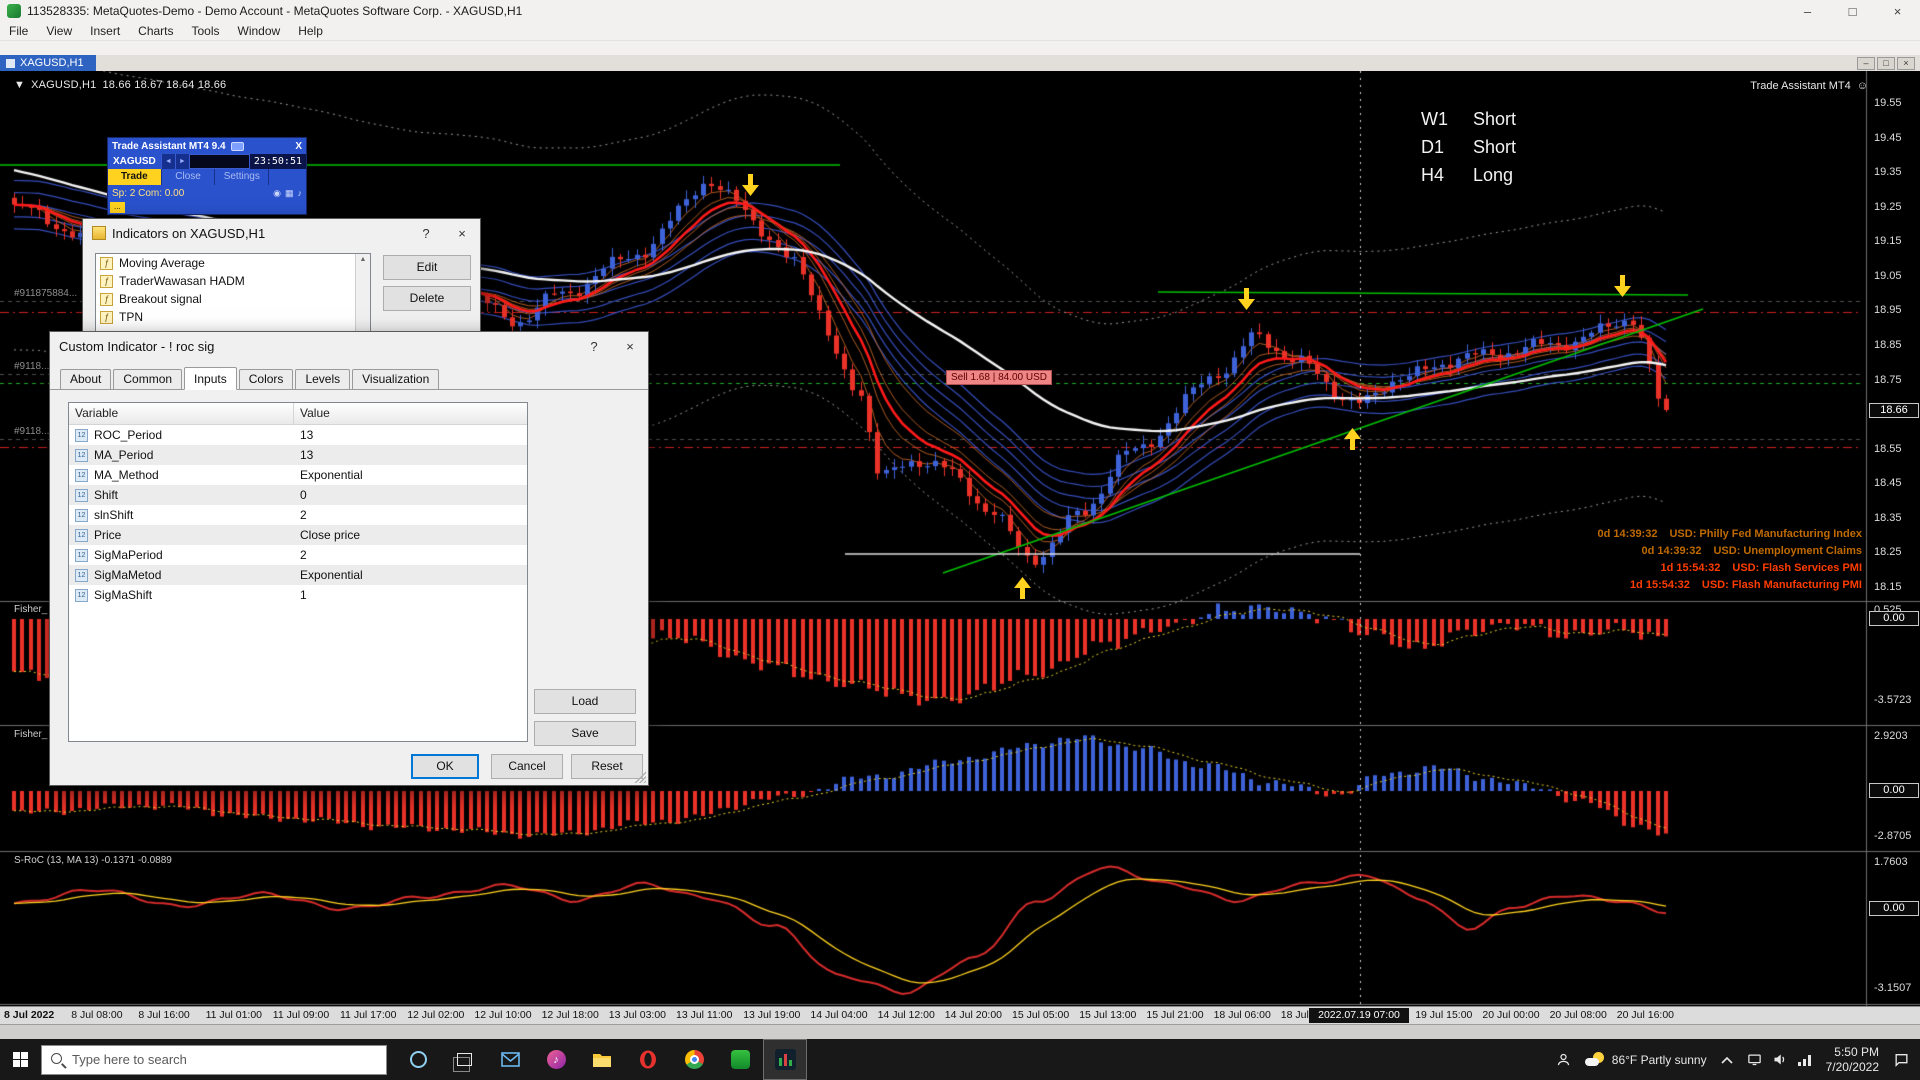 This screenshot has height=1080, width=1920. I want to click on candle-timer: 23:50:51, so click(277, 161).